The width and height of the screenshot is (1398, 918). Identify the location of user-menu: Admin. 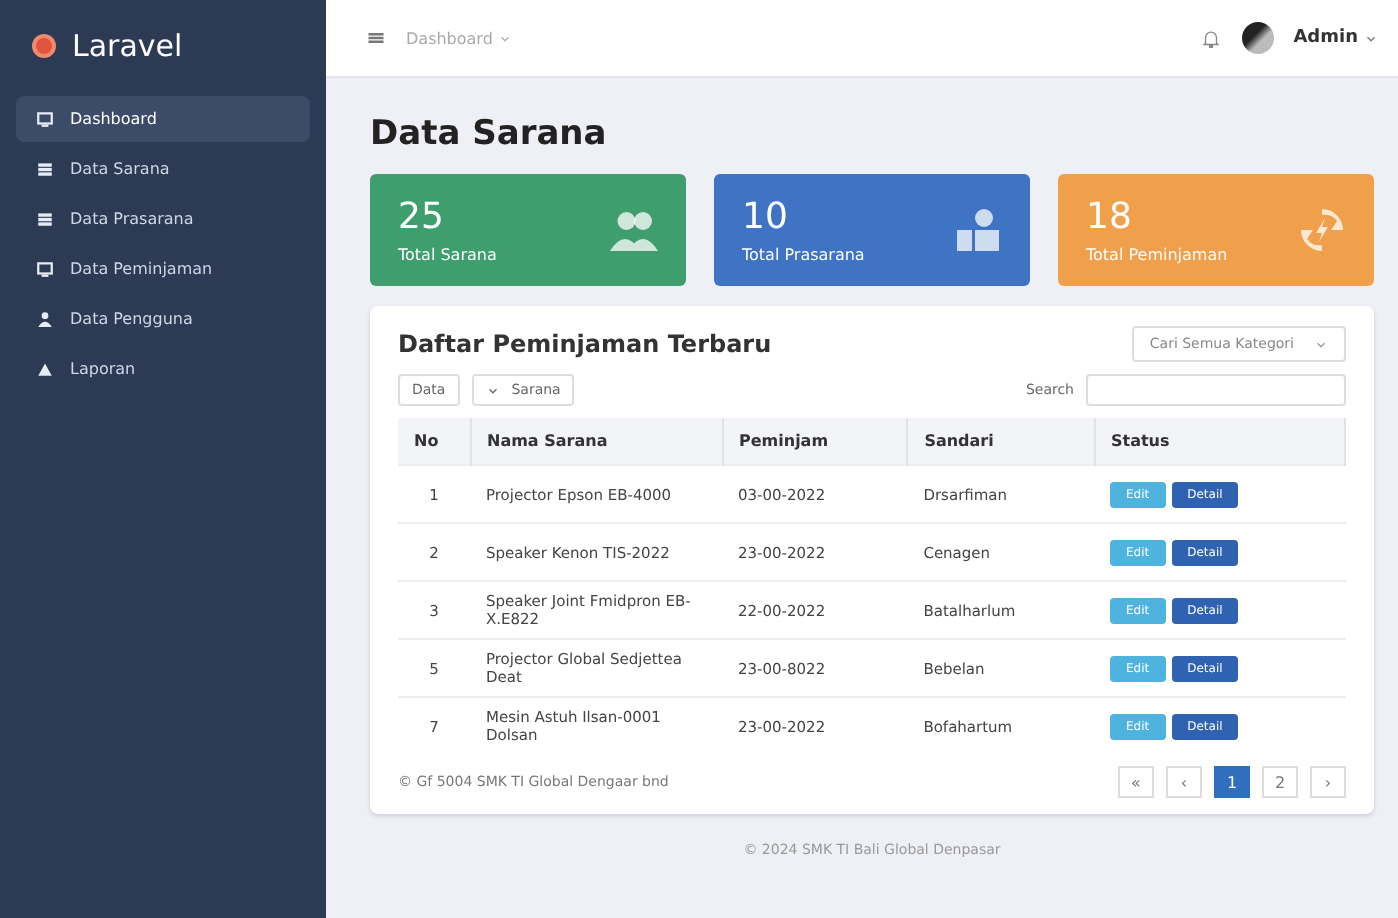
(1335, 38).